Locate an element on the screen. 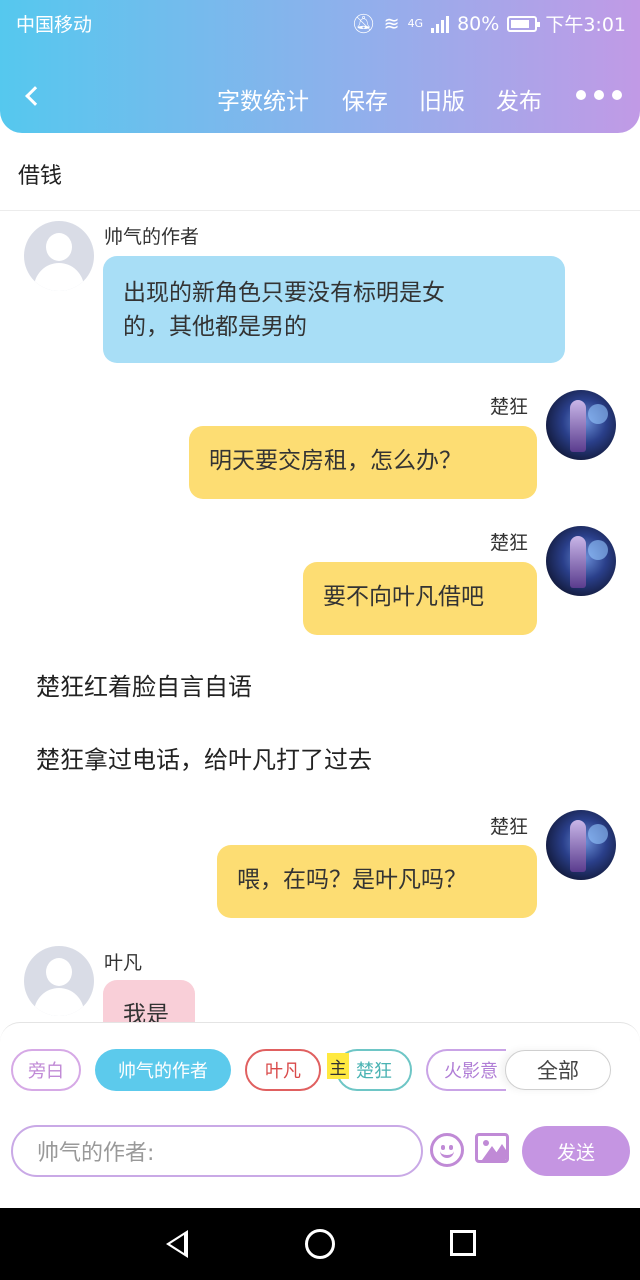 This screenshot has width=640, height=1280. home-circle-icon is located at coordinates (320, 1244).